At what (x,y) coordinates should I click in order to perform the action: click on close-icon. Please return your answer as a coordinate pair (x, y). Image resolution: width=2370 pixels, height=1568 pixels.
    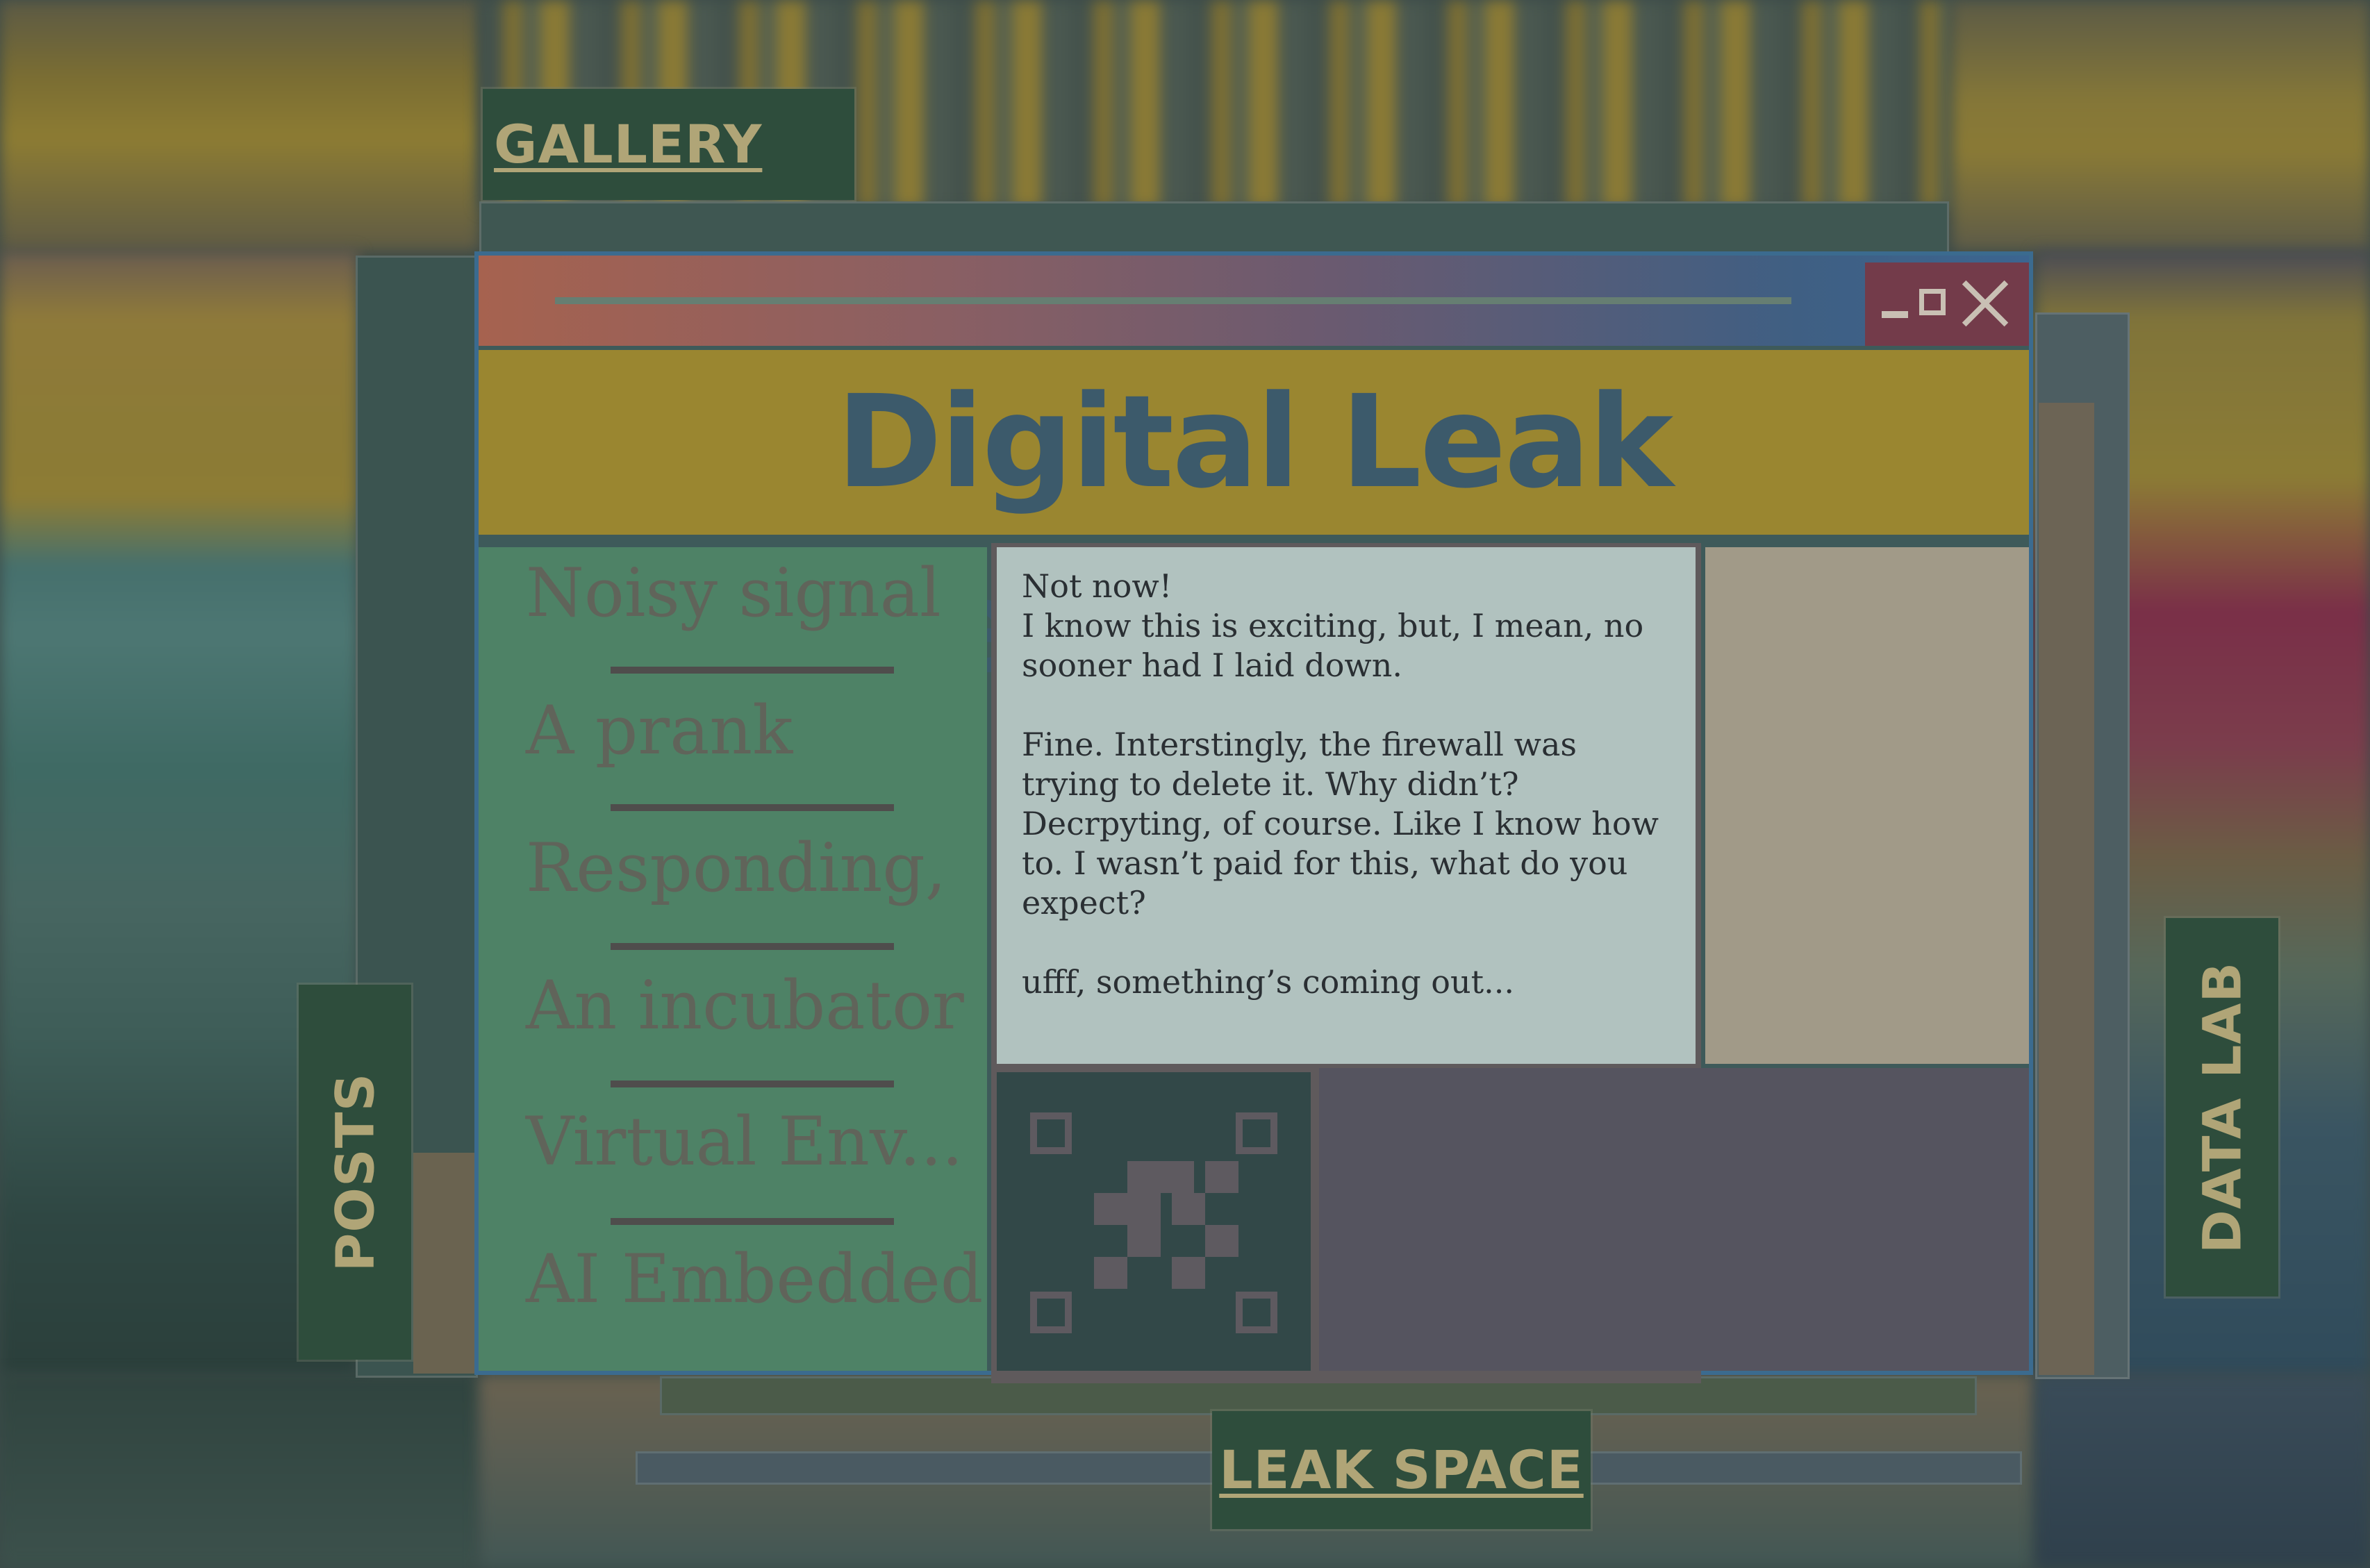
    Looking at the image, I should click on (1985, 303).